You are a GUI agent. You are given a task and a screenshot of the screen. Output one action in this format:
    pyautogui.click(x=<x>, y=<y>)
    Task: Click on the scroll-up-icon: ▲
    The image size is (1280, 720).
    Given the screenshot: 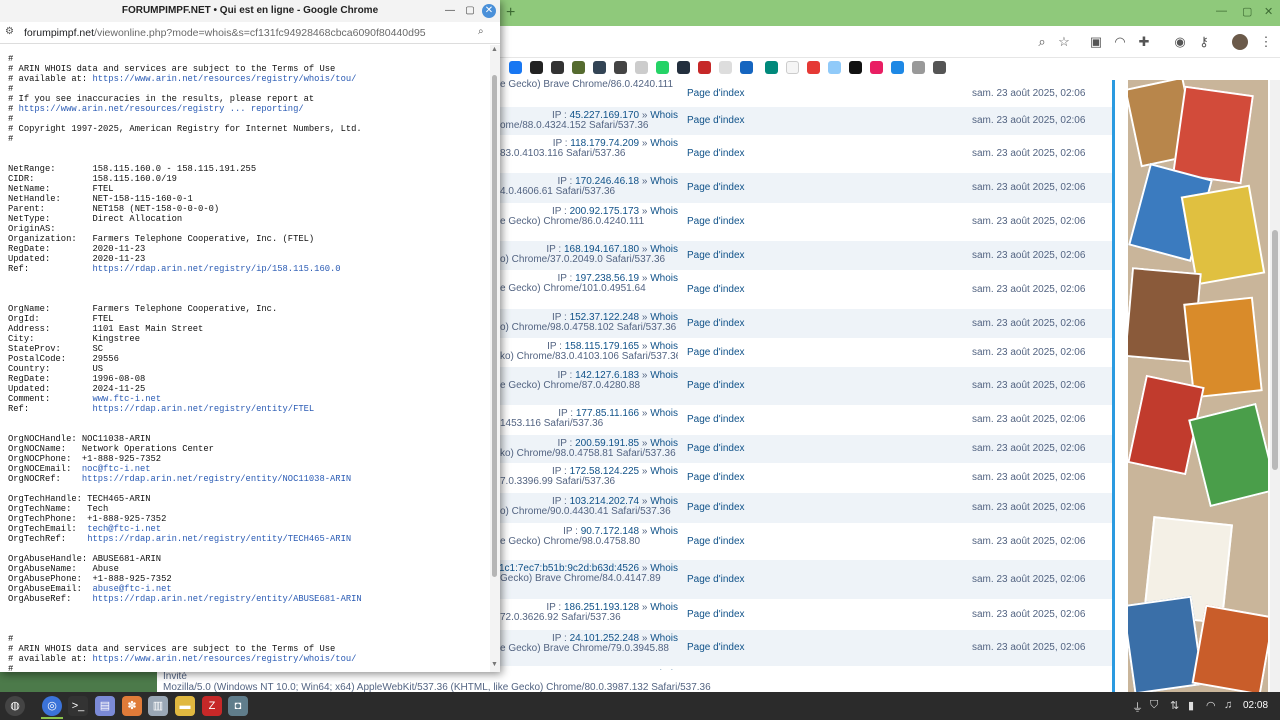 What is the action you would take?
    pyautogui.click(x=494, y=49)
    